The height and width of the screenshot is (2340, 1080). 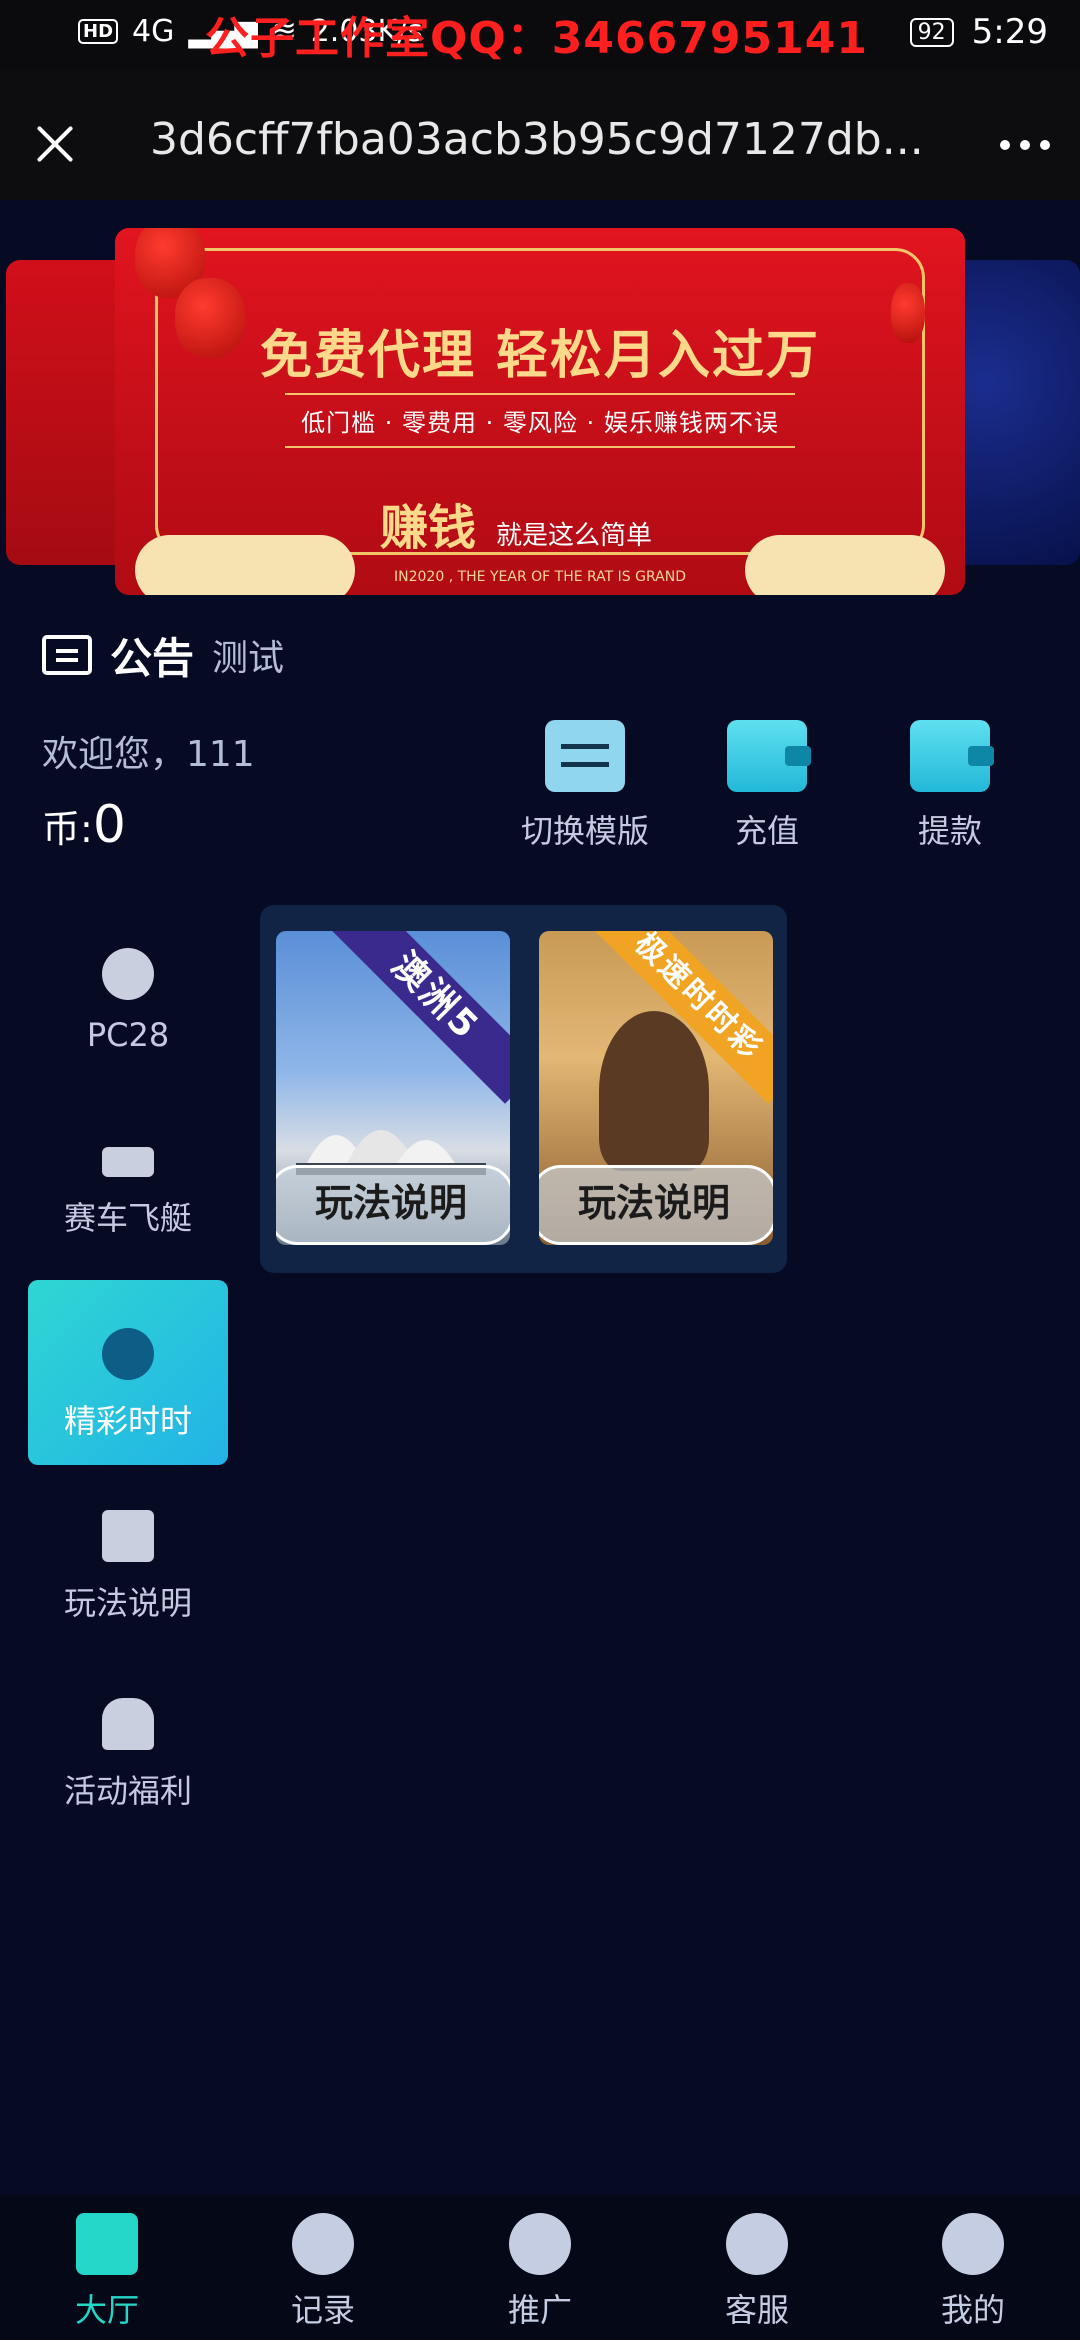 I want to click on banner-headline: 免费代理 轻松月入过万, so click(x=540, y=356).